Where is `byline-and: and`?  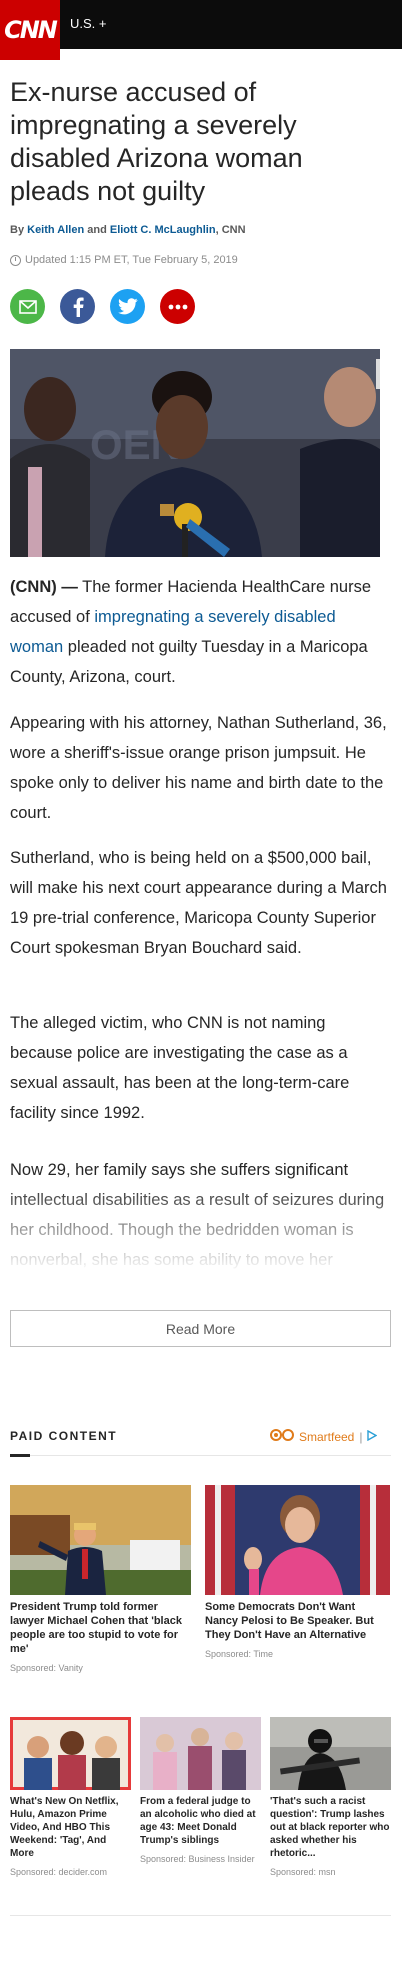 byline-and: and is located at coordinates (97, 230).